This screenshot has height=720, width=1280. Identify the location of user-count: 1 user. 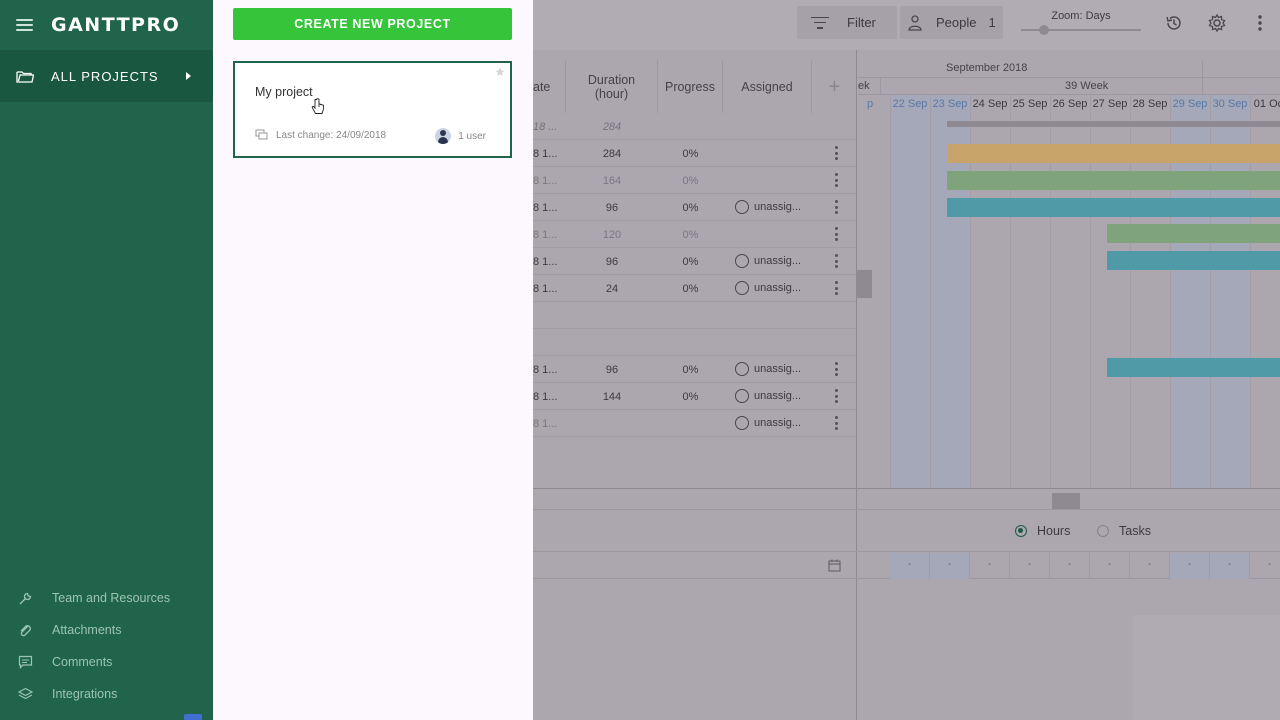
(472, 136).